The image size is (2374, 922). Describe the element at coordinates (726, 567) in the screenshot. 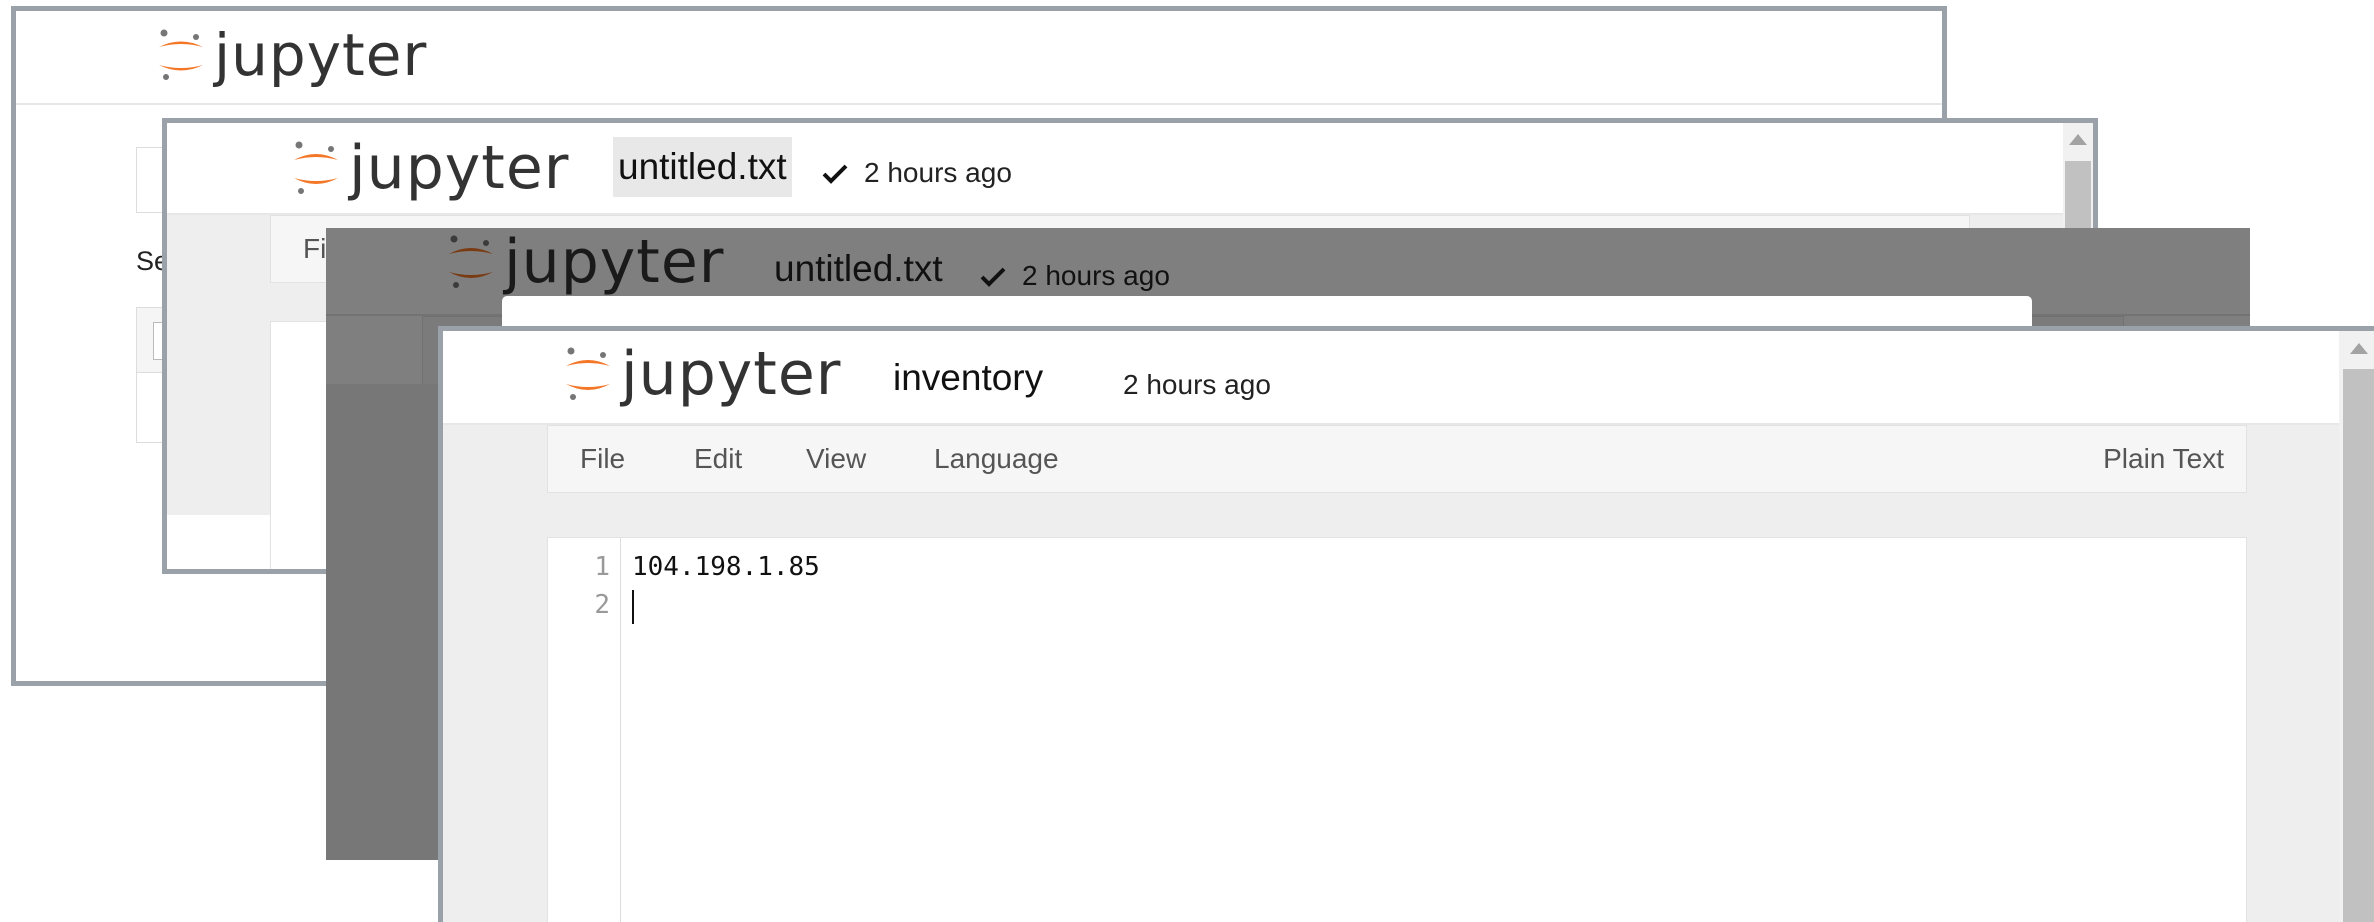

I see `code-line: 104.198.1.85` at that location.